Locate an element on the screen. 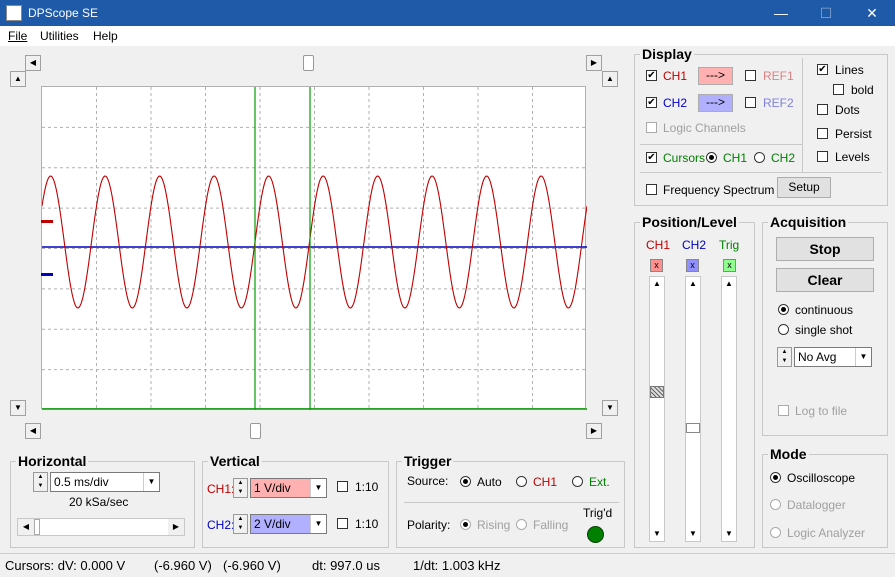 The image size is (895, 577). log-to-file-checkbox is located at coordinates (783, 410).